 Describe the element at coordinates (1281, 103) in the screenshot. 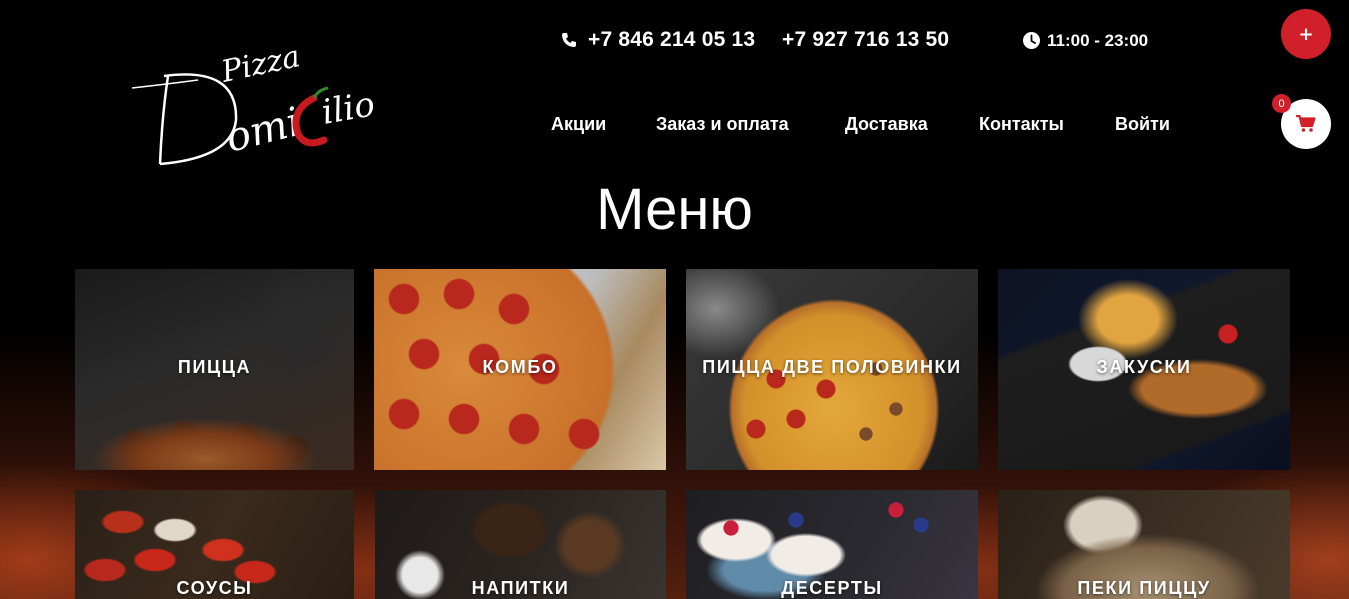

I see `cart-count-badge: 0` at that location.